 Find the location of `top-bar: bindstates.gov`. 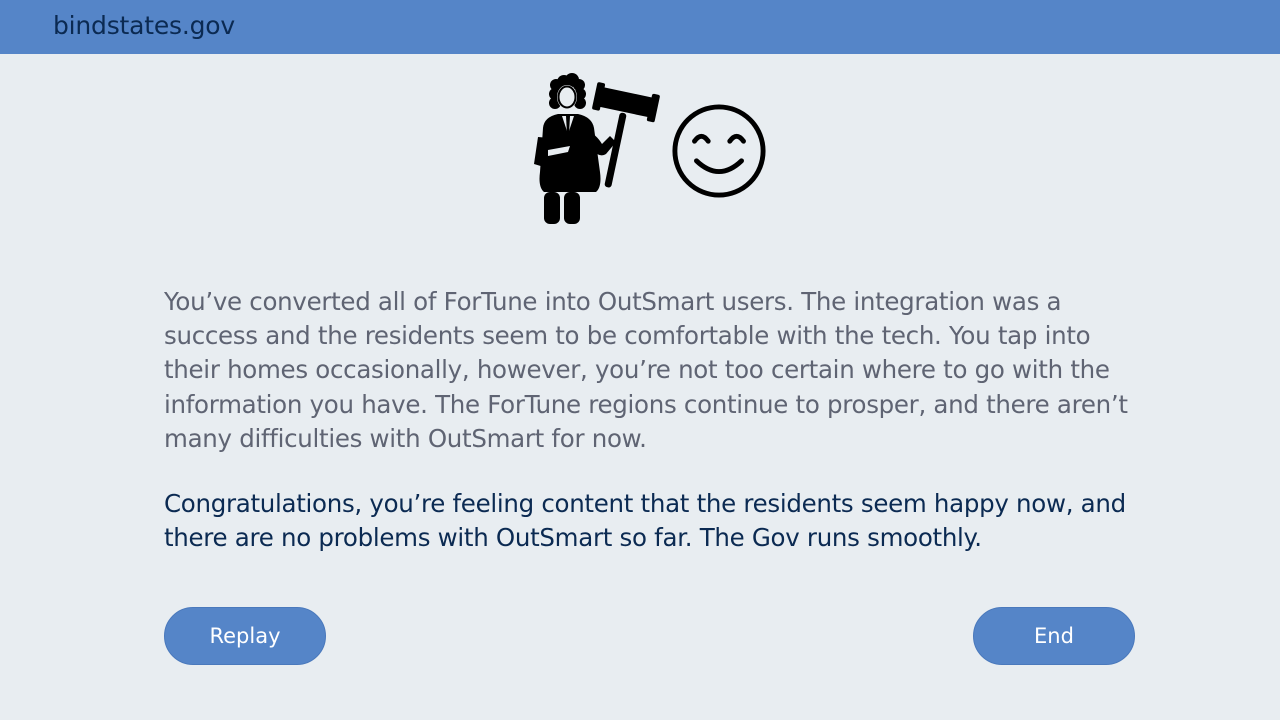

top-bar: bindstates.gov is located at coordinates (640, 27).